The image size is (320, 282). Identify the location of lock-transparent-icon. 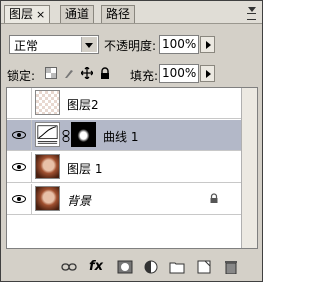
(51, 73).